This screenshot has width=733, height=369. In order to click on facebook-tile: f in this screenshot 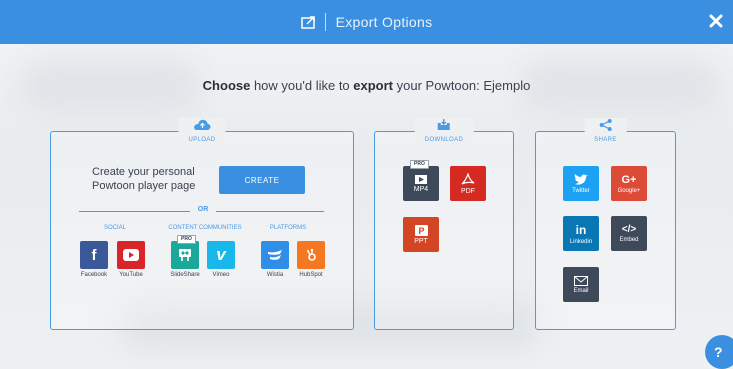, I will do `click(94, 255)`.